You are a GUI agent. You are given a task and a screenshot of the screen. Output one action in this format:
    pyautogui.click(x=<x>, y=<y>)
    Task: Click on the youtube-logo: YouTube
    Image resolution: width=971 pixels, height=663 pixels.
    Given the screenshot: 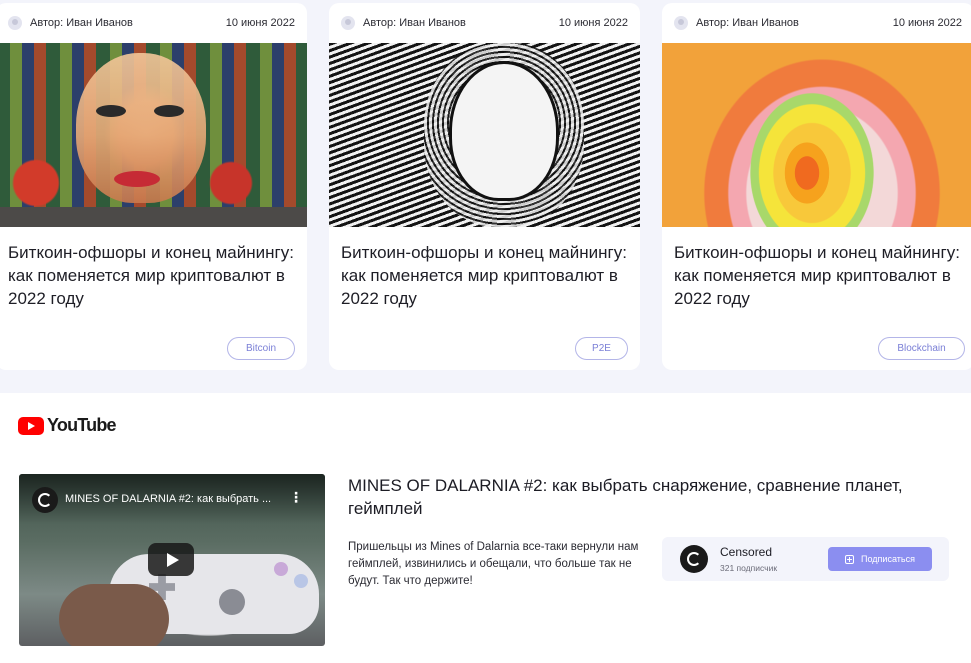 What is the action you would take?
    pyautogui.click(x=67, y=425)
    